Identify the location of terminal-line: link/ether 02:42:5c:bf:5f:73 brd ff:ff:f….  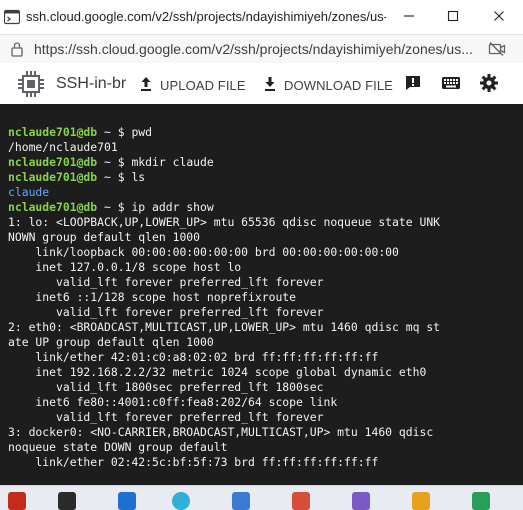
(263, 462).